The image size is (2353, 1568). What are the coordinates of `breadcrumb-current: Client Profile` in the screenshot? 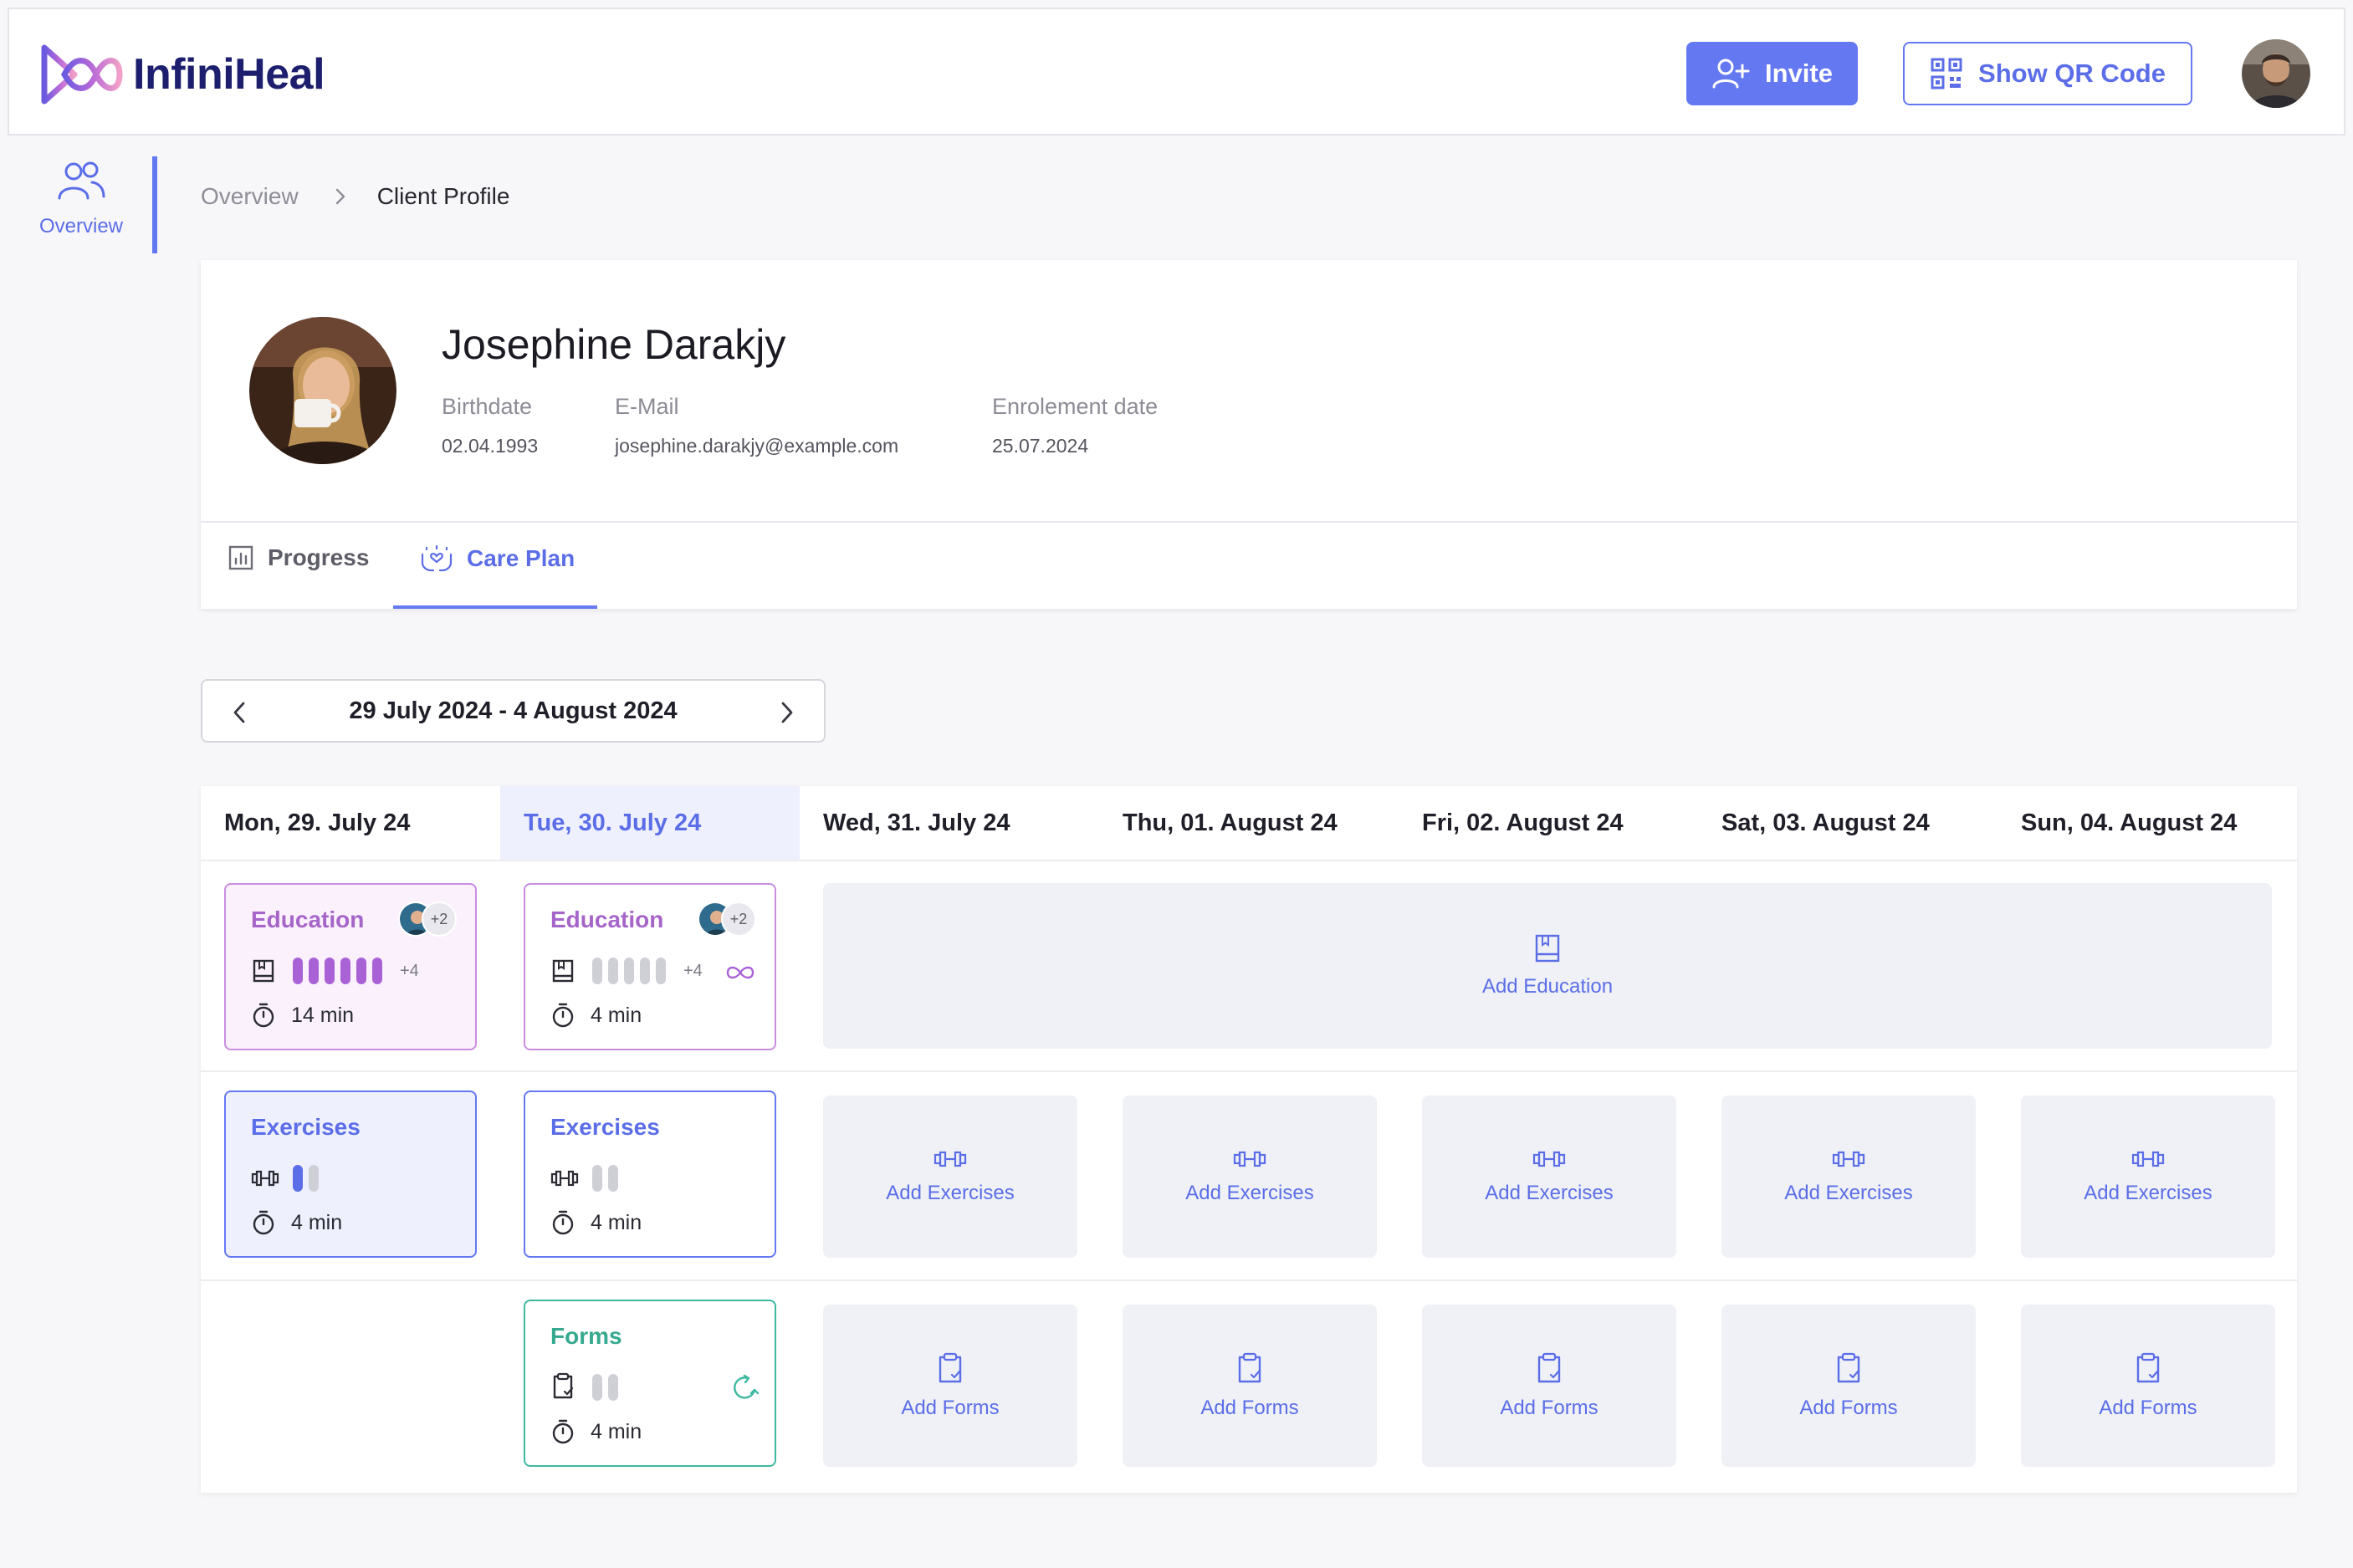 It's located at (443, 196).